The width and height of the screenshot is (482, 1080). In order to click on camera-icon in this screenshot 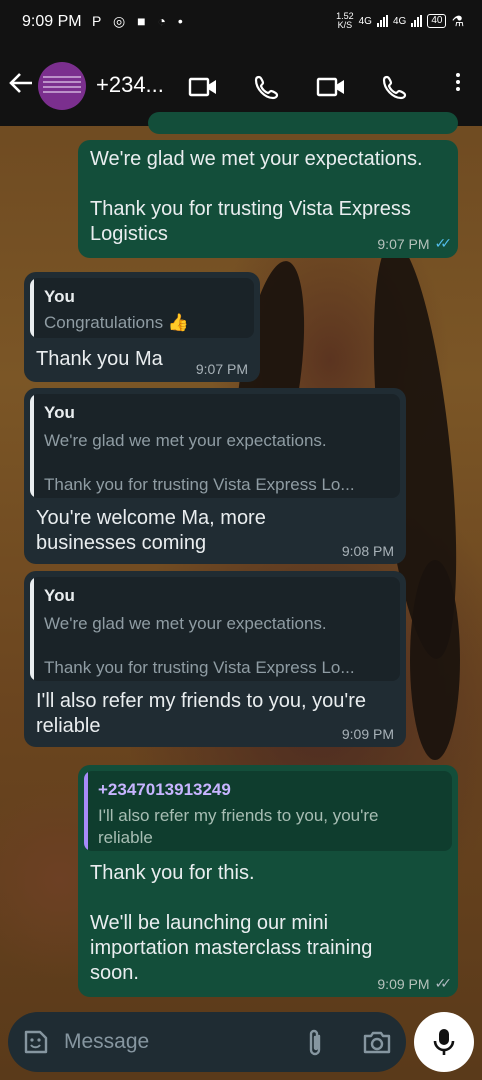, I will do `click(377, 1044)`.